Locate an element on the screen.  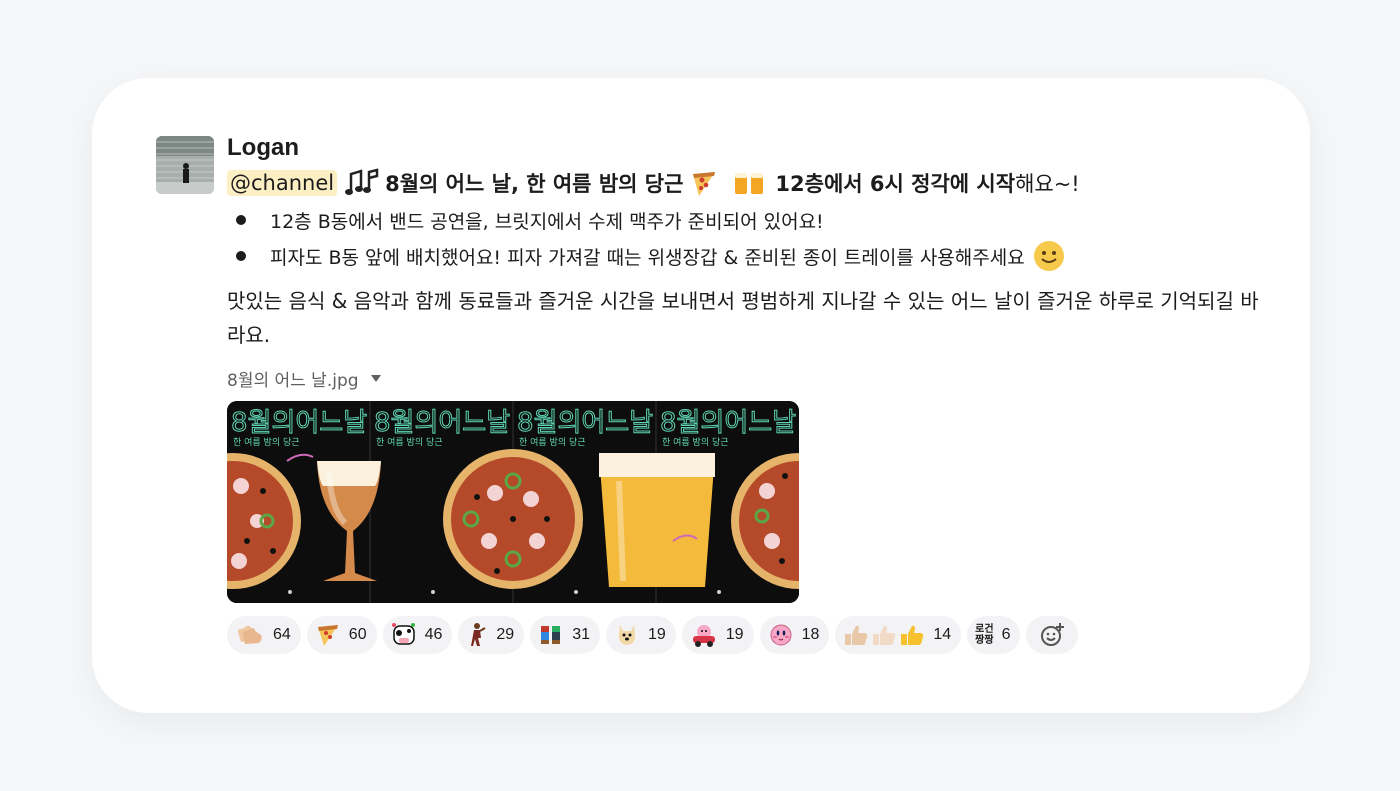
headline-tail: 해요~! is located at coordinates (1047, 184).